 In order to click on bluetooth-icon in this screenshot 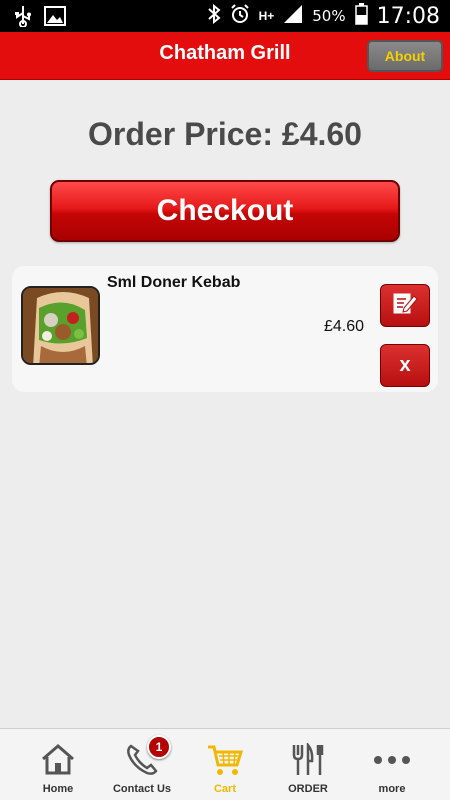, I will do `click(214, 16)`.